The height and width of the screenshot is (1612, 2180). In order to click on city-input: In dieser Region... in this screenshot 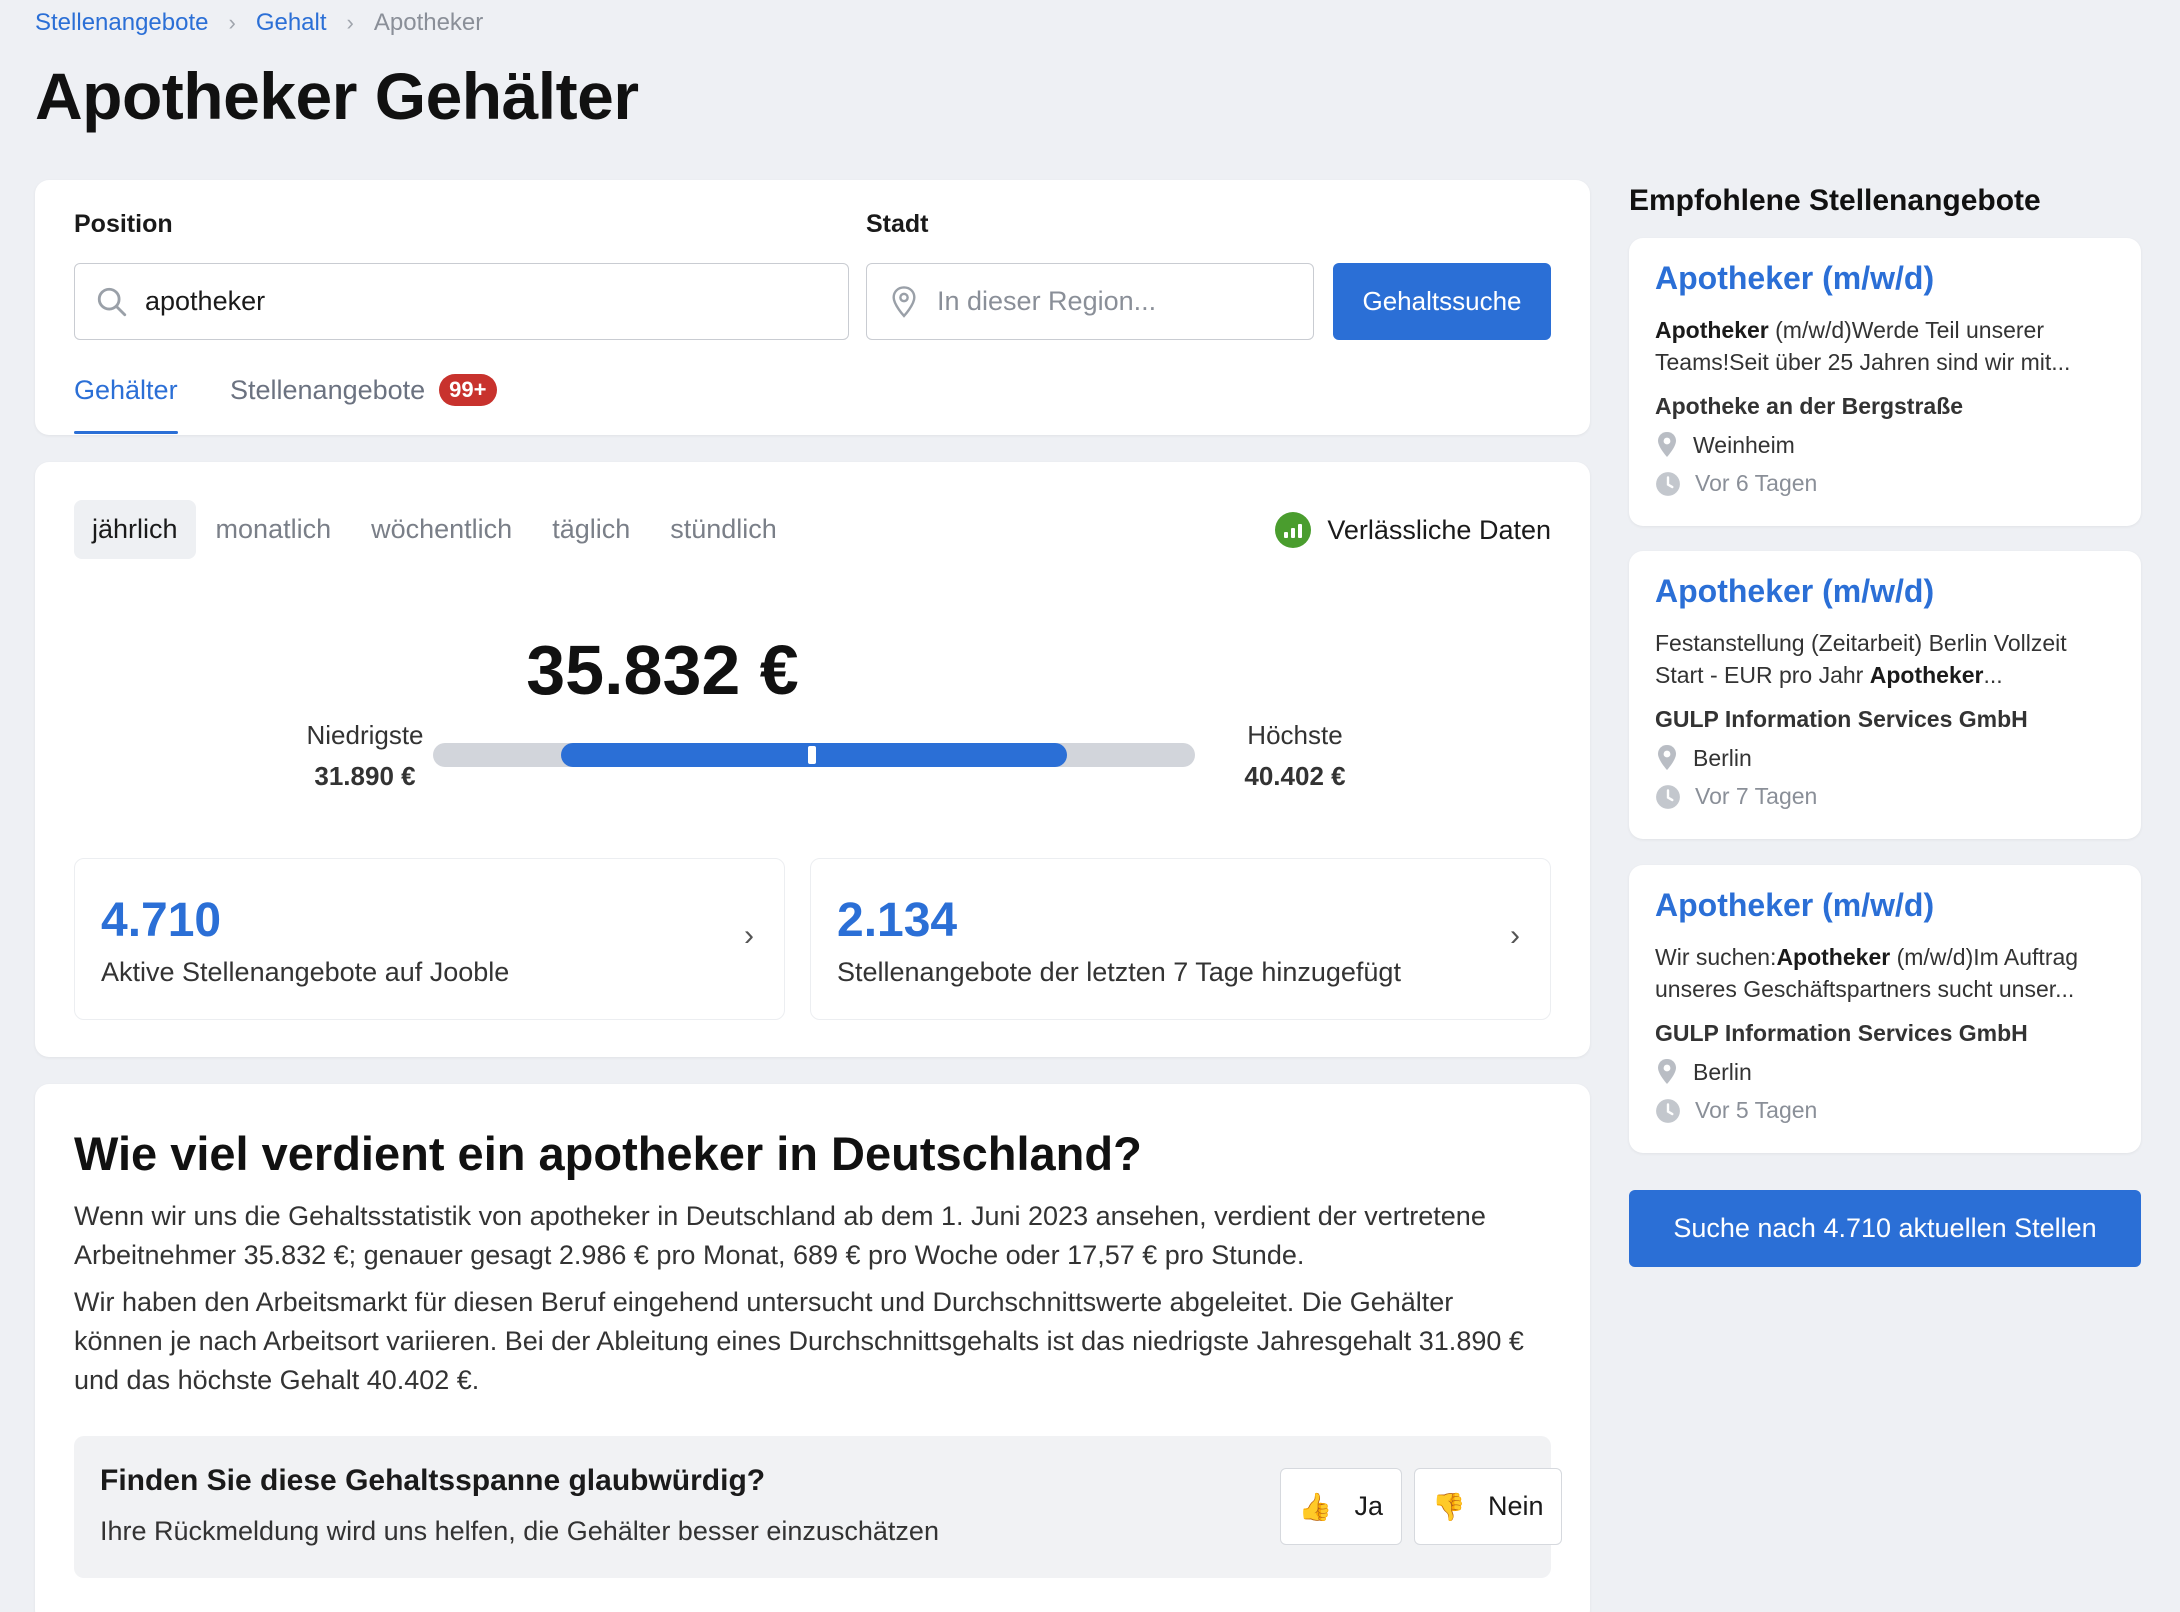, I will do `click(1090, 301)`.